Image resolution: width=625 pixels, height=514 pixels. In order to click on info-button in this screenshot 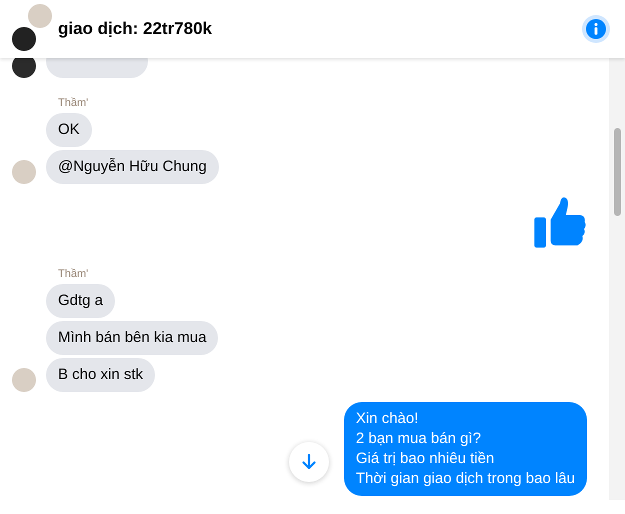, I will do `click(596, 29)`.